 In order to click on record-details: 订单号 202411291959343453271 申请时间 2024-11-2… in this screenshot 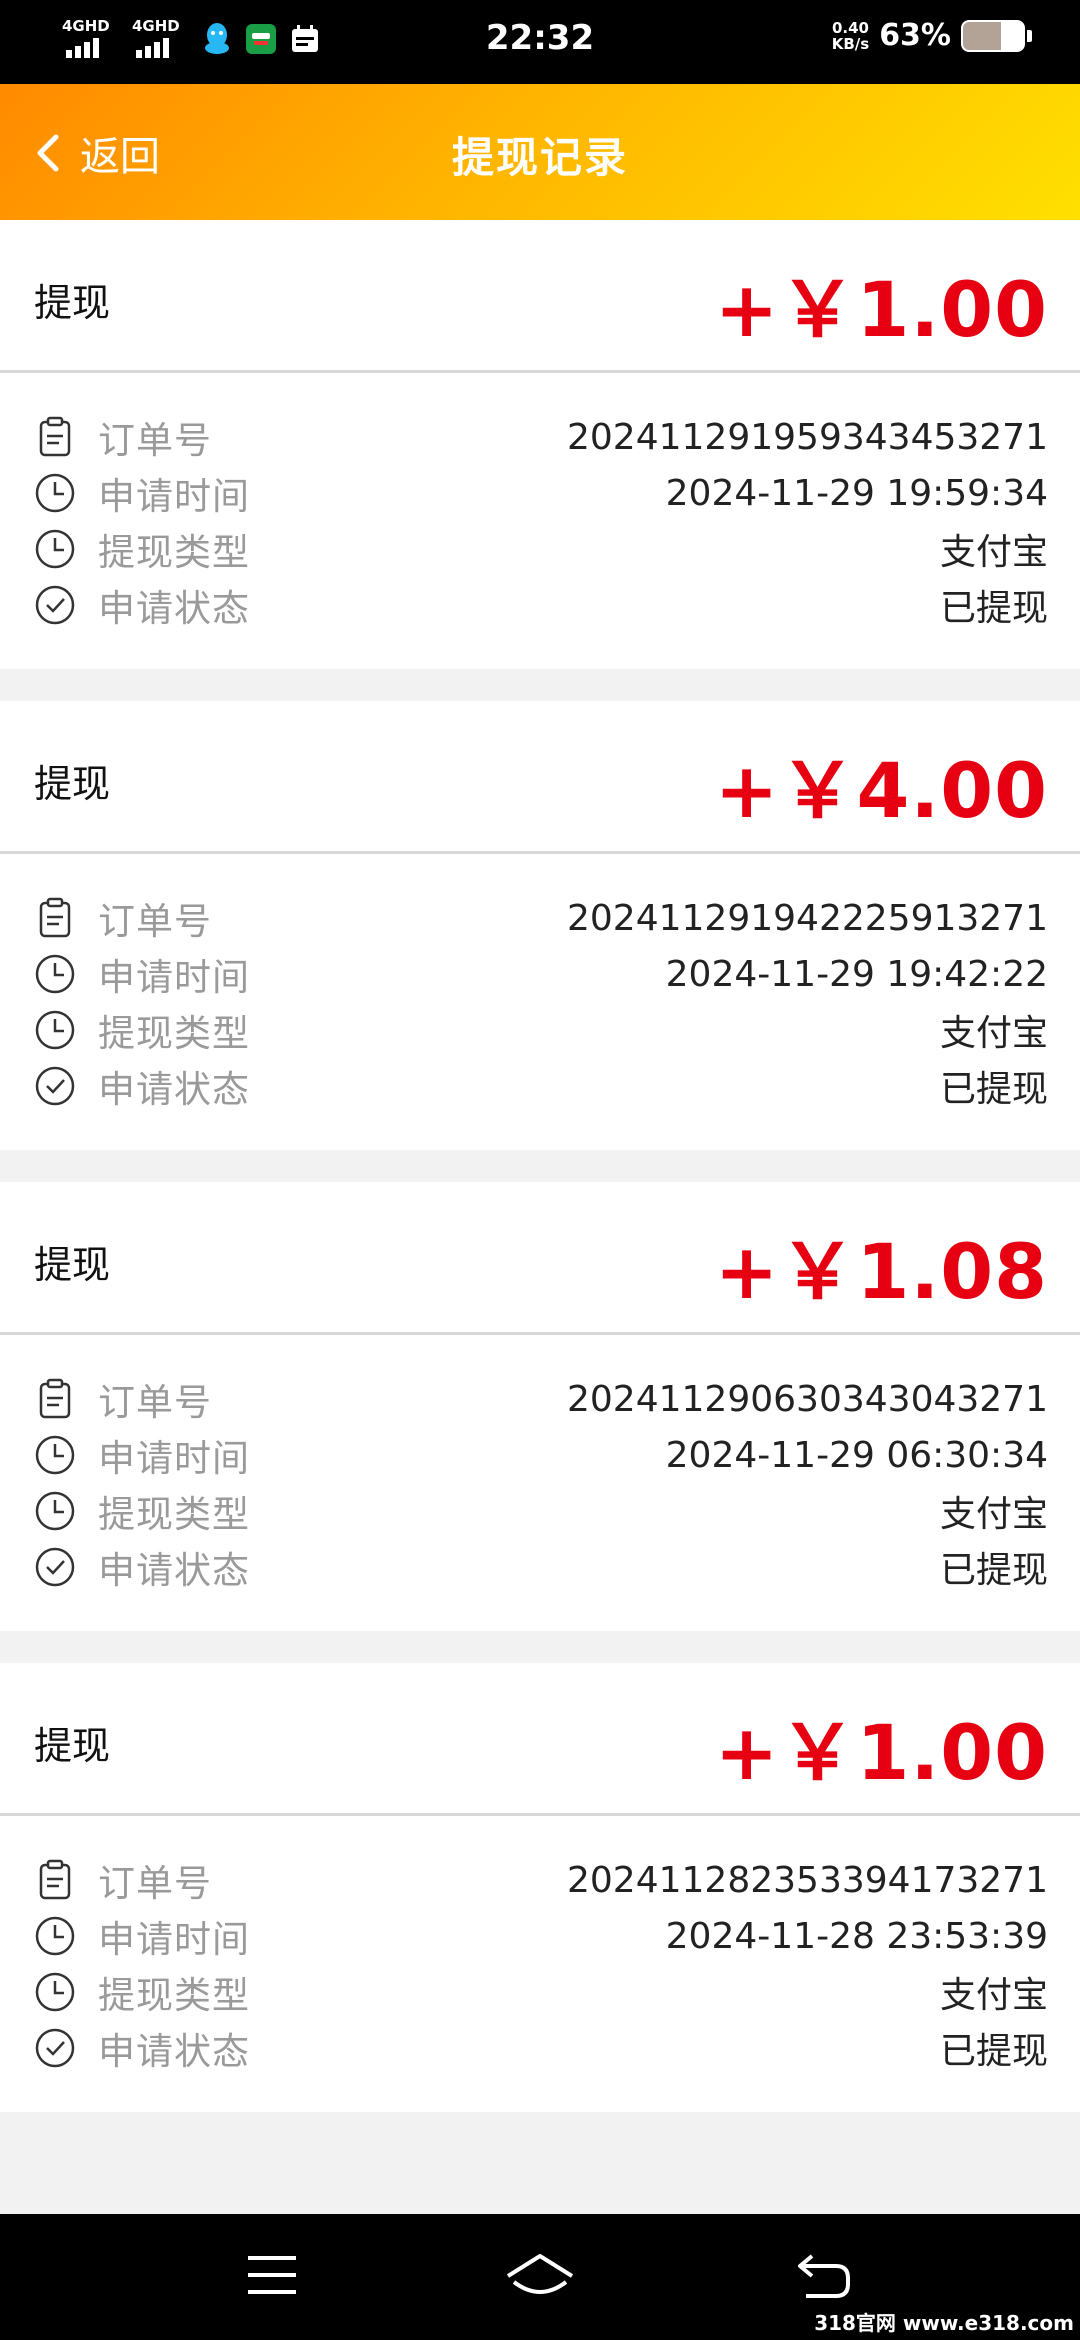, I will do `click(540, 521)`.